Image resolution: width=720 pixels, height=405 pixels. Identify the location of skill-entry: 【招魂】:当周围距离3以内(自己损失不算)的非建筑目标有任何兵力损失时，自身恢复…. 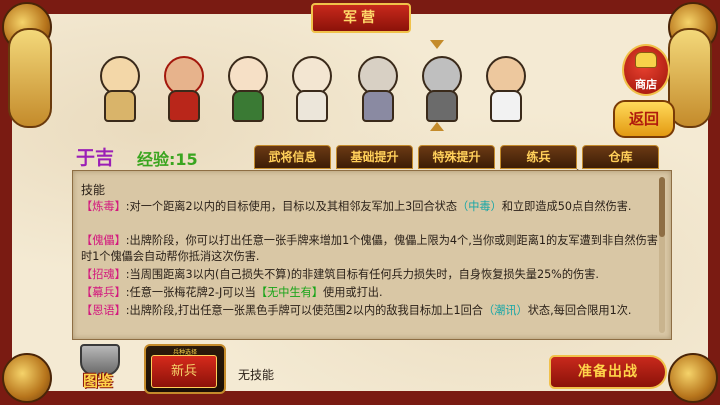
(370, 275).